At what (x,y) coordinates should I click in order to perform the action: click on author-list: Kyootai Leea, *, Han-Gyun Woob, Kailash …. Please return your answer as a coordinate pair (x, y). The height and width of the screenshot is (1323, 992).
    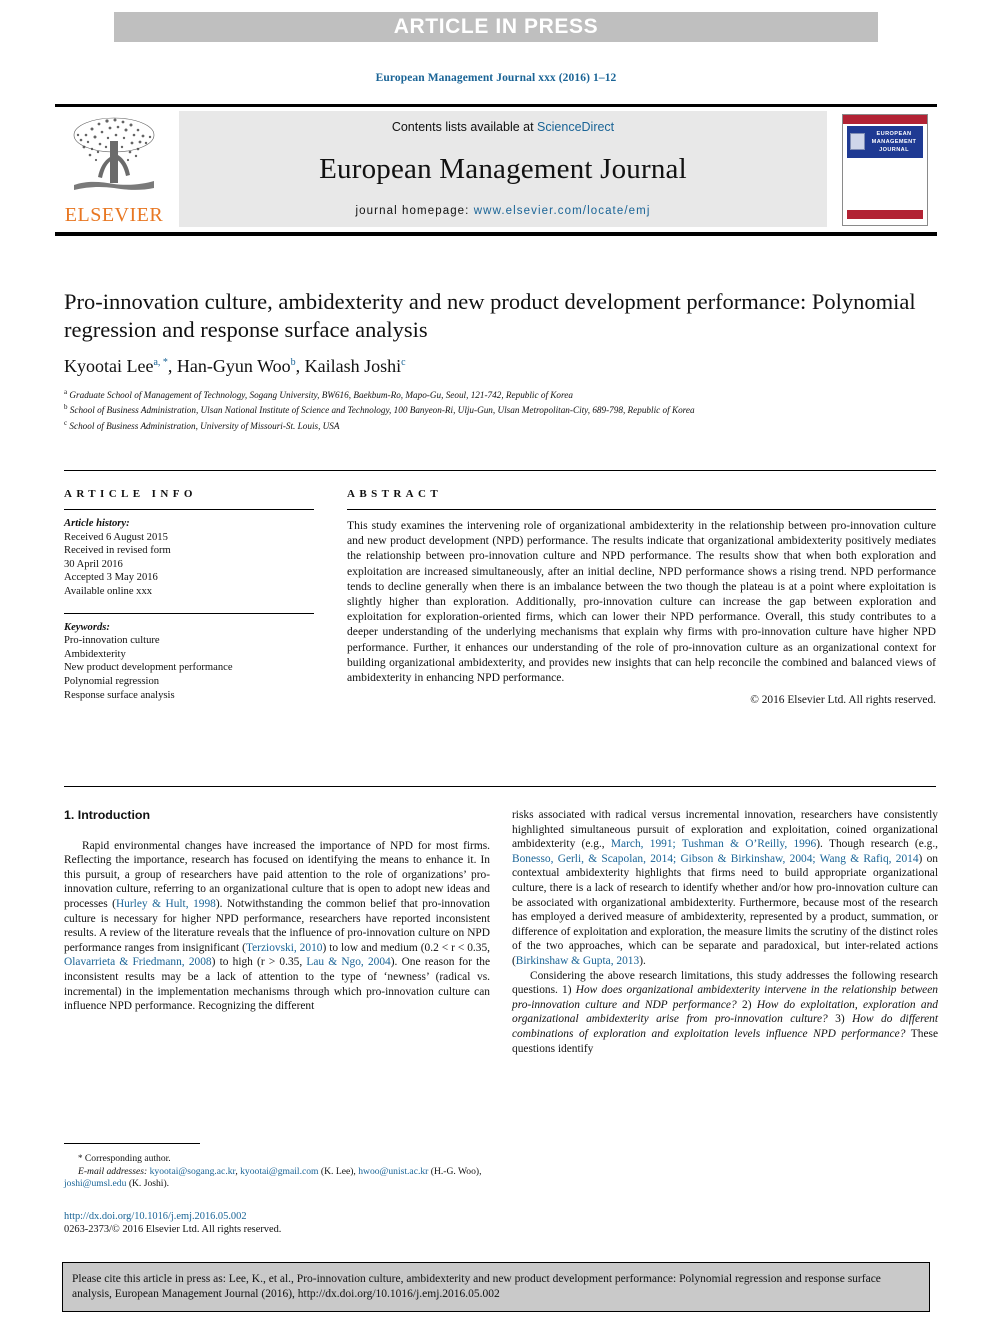
    Looking at the image, I should click on (235, 366).